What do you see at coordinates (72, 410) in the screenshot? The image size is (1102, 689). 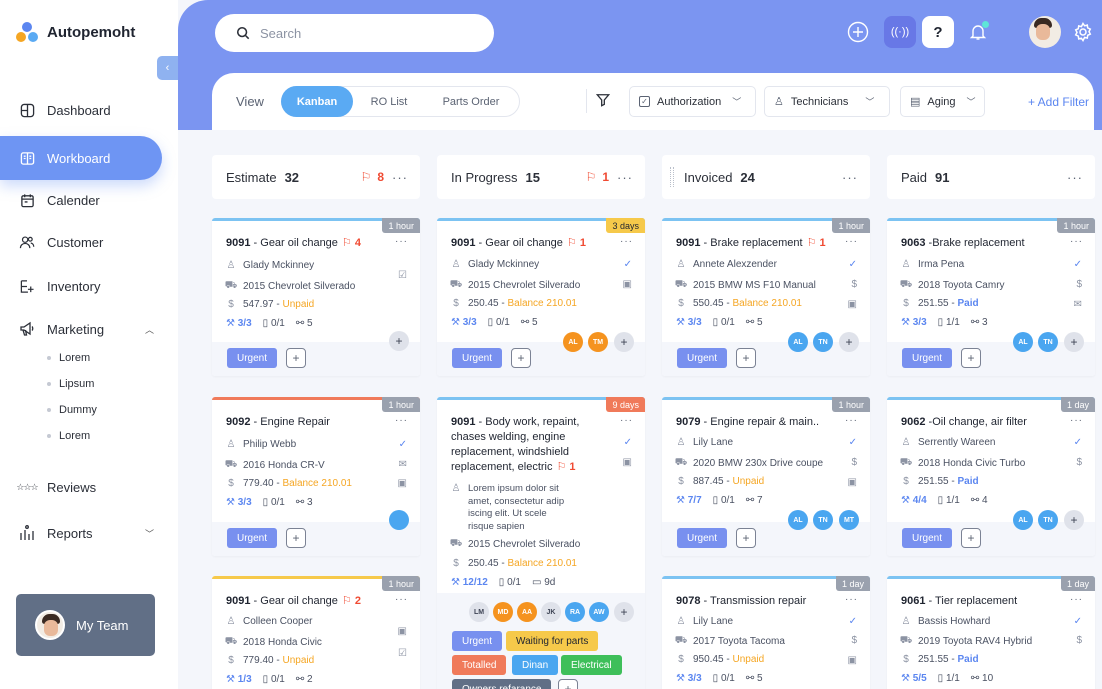 I see `submenu-item-dummy: Dummy` at bounding box center [72, 410].